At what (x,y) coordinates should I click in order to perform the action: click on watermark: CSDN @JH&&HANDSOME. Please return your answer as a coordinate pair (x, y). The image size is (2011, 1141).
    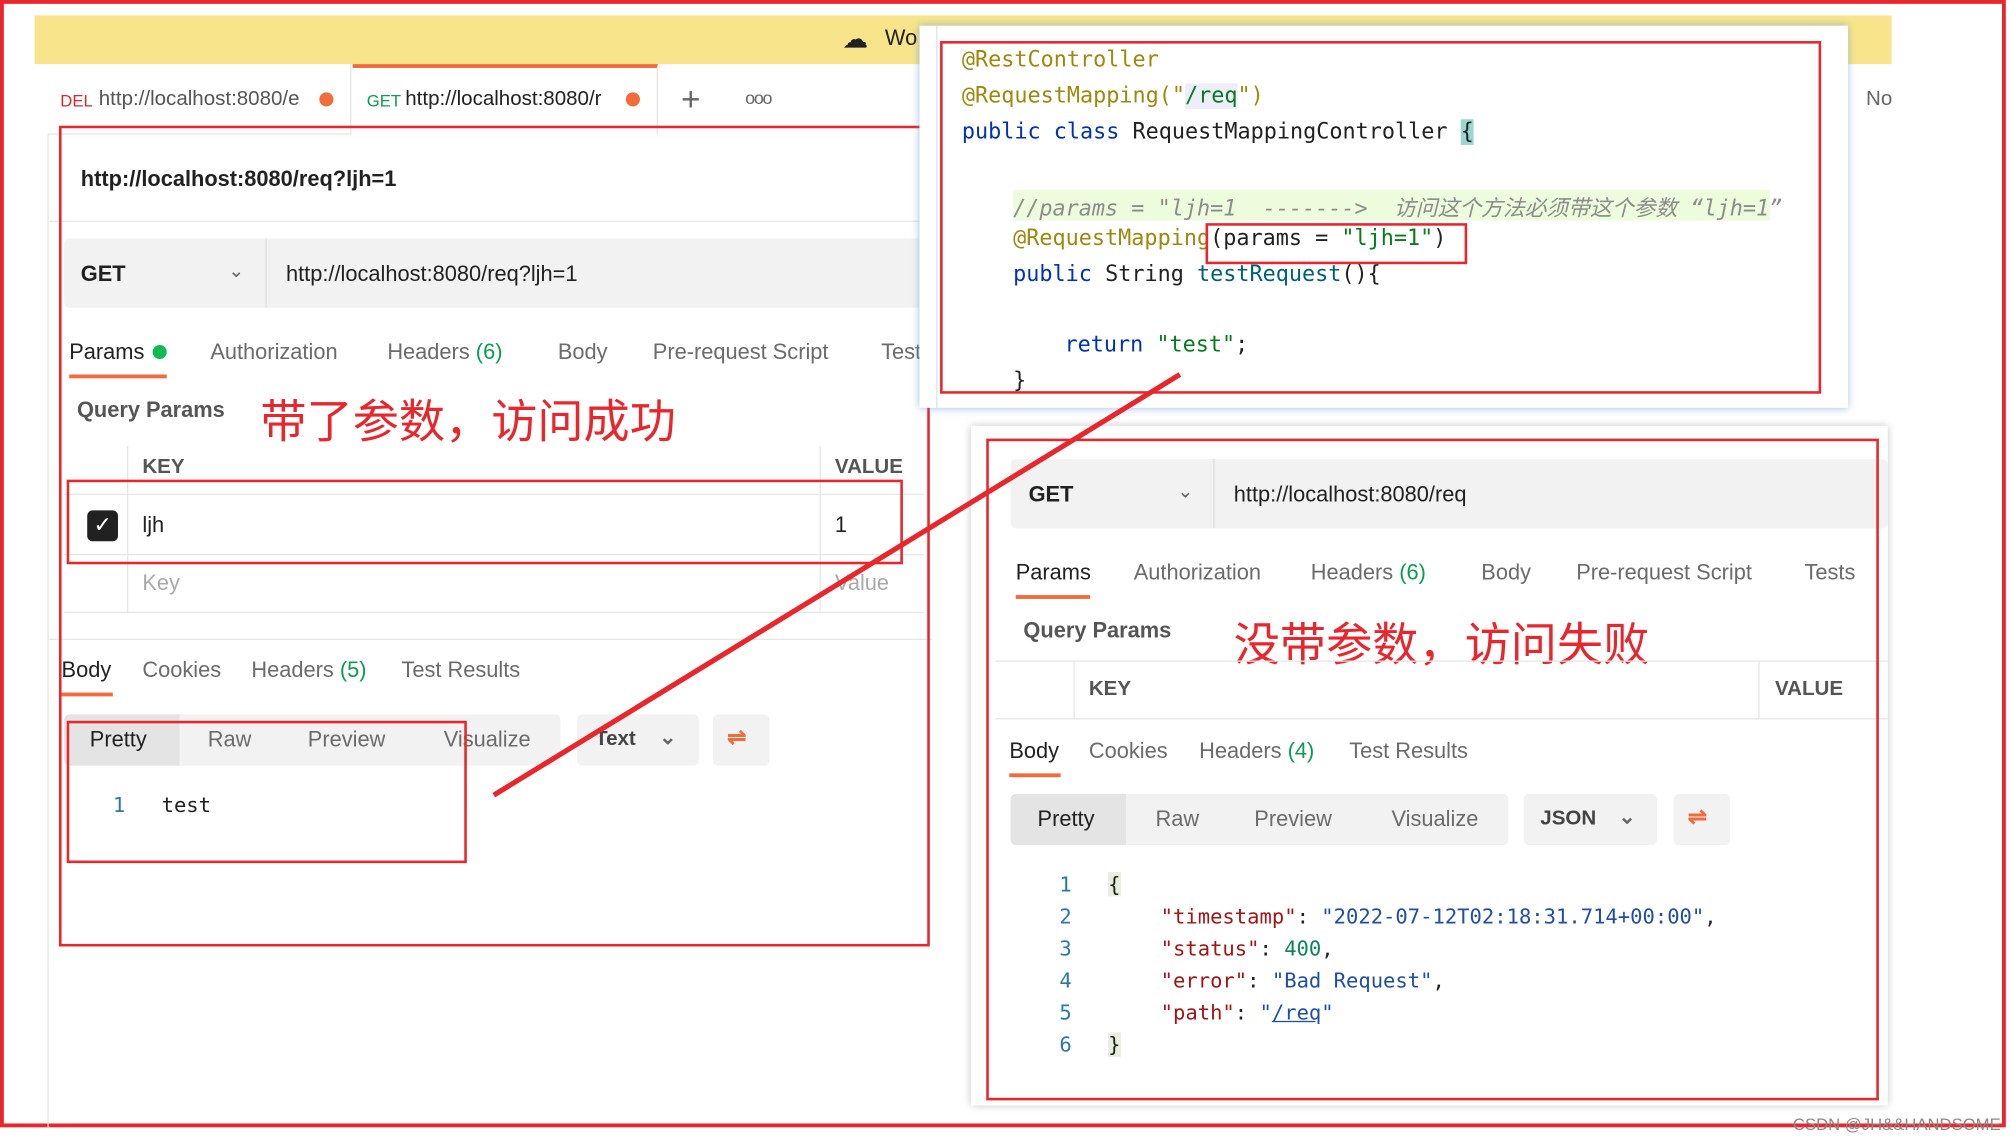
    Looking at the image, I should click on (1896, 1124).